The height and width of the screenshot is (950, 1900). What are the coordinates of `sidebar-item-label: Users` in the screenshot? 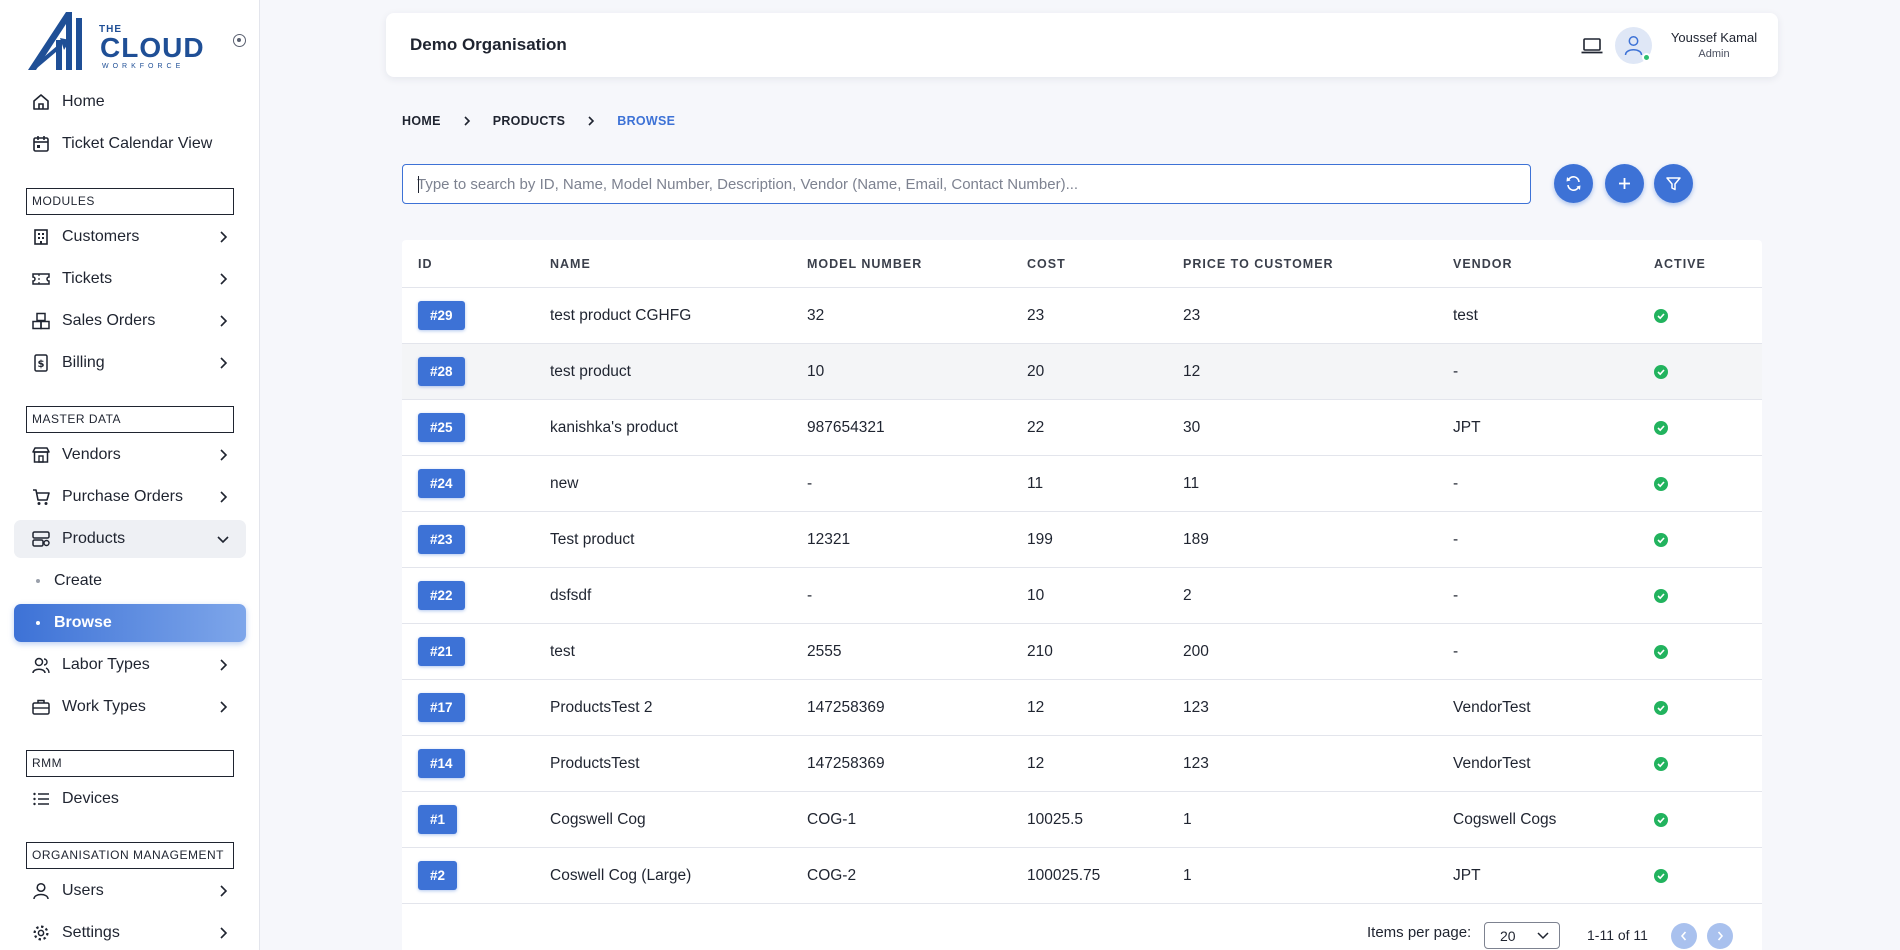 It's located at (83, 890).